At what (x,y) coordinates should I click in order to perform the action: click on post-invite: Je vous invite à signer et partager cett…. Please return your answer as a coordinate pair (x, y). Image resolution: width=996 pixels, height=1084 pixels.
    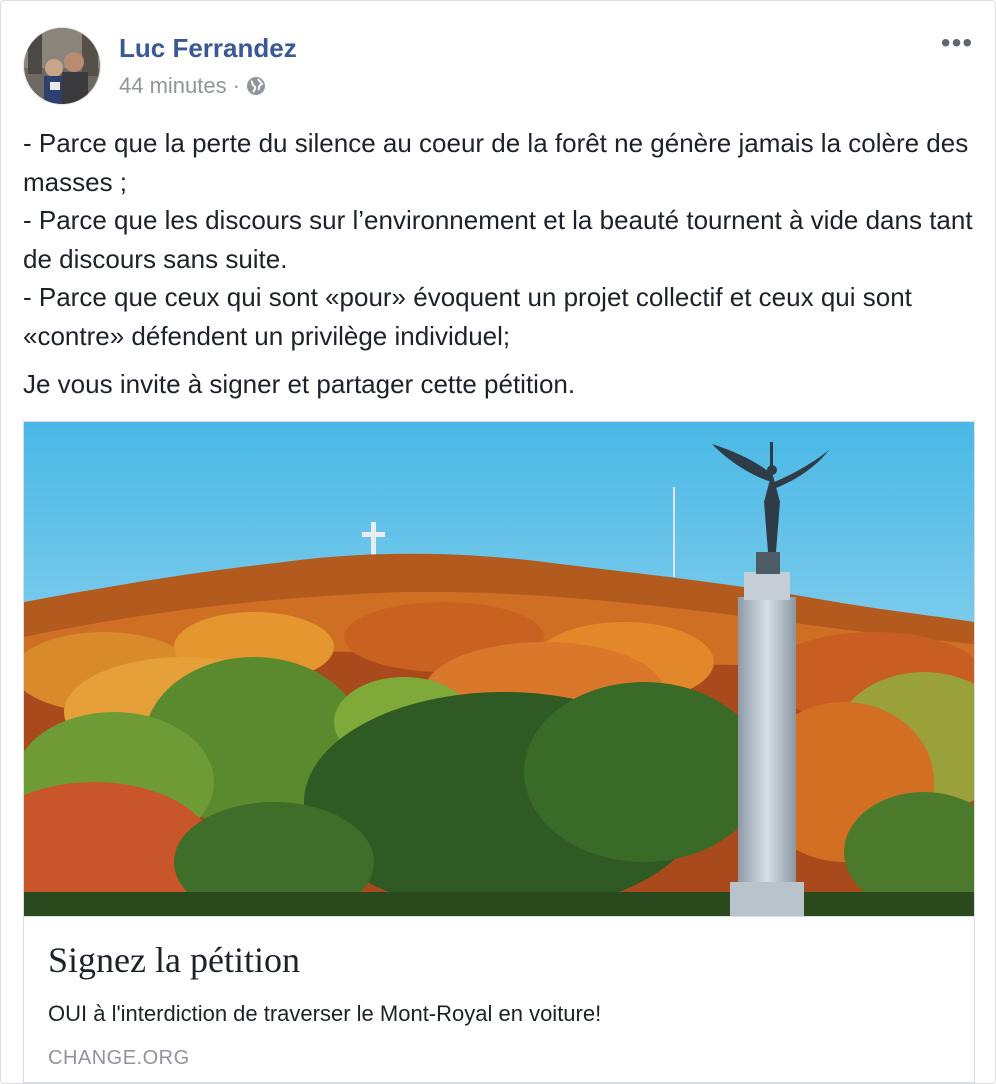
    Looking at the image, I should click on (299, 384).